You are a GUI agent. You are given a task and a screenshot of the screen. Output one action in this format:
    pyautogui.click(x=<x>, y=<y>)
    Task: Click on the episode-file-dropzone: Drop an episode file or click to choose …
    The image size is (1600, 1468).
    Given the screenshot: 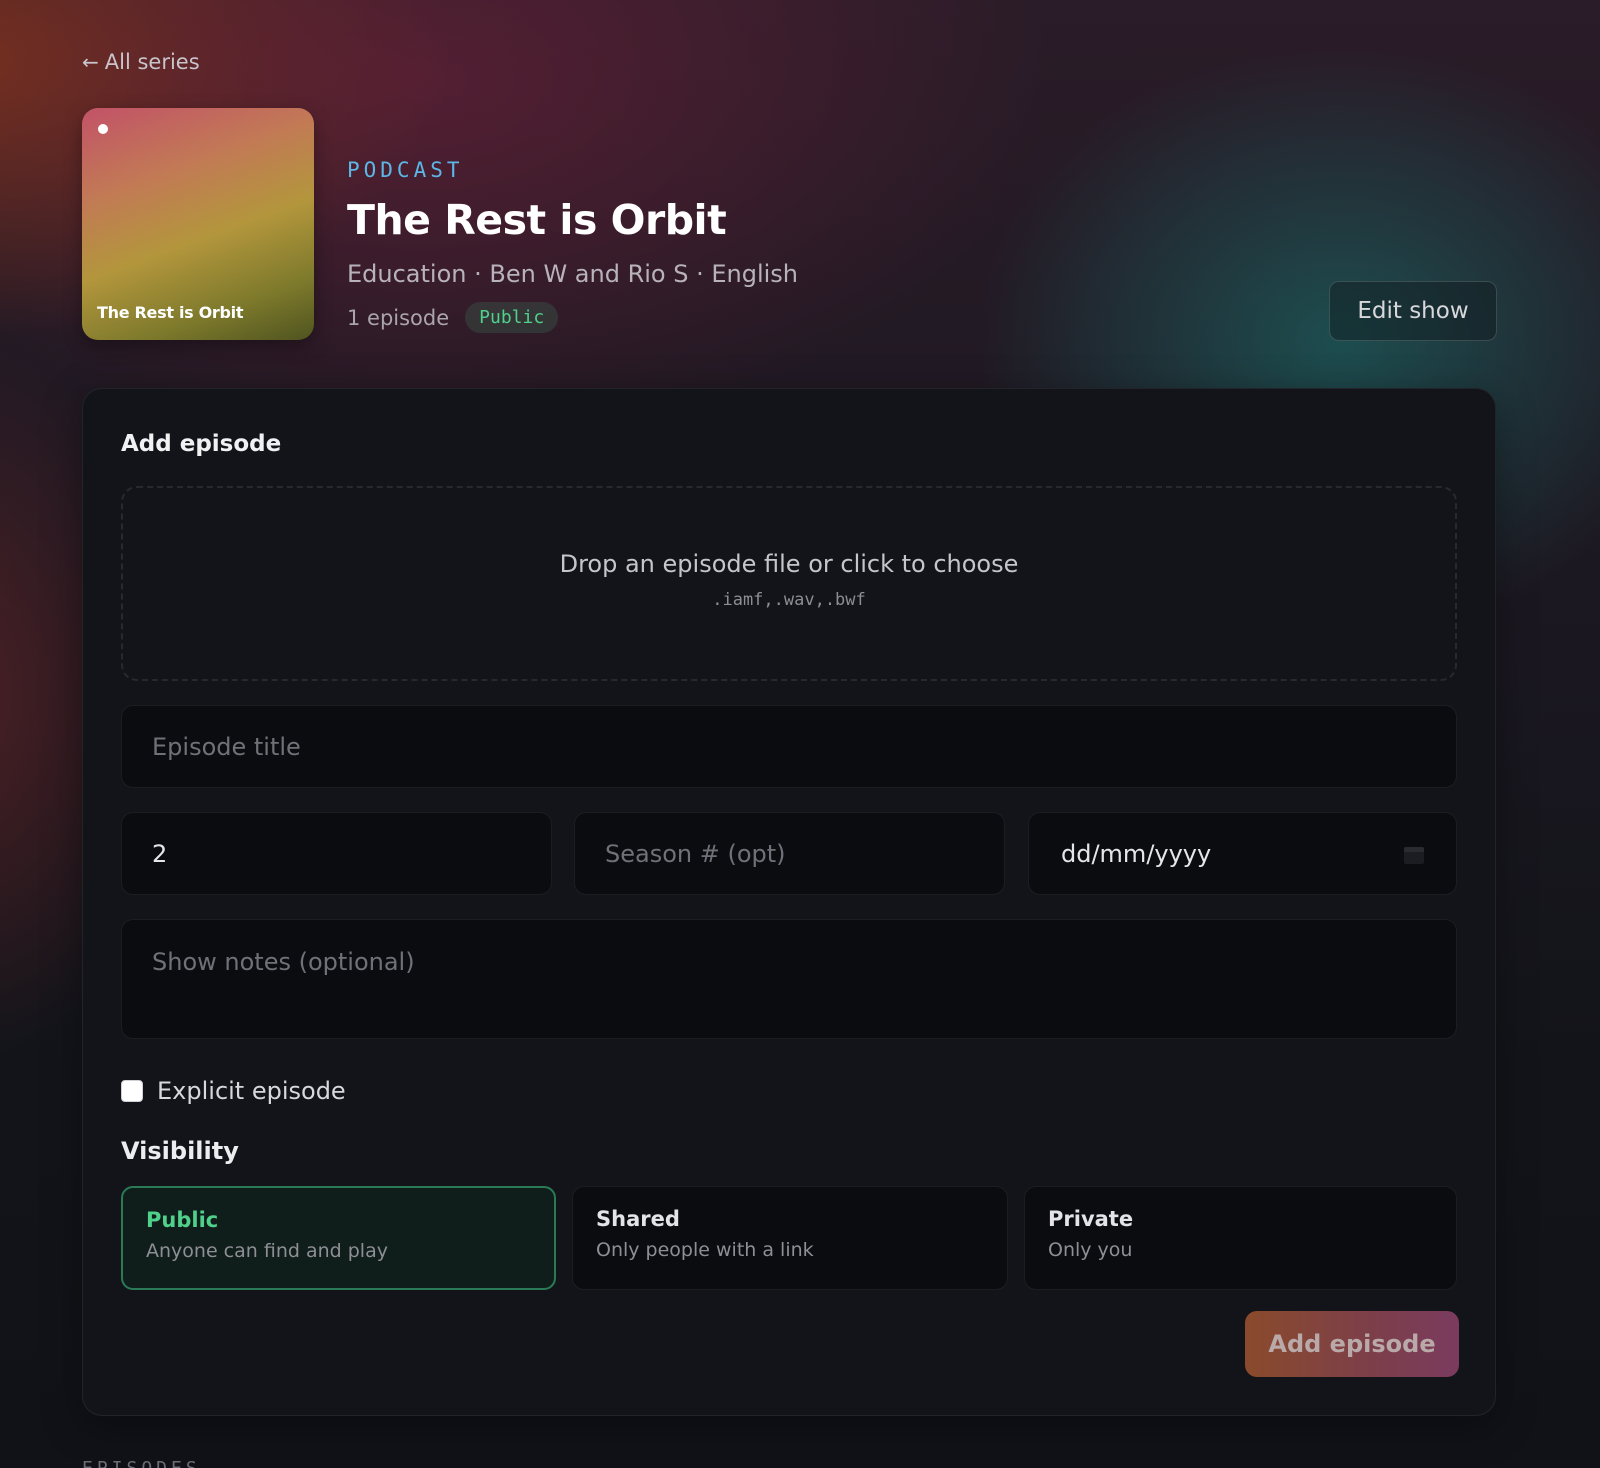 What is the action you would take?
    pyautogui.click(x=789, y=583)
    